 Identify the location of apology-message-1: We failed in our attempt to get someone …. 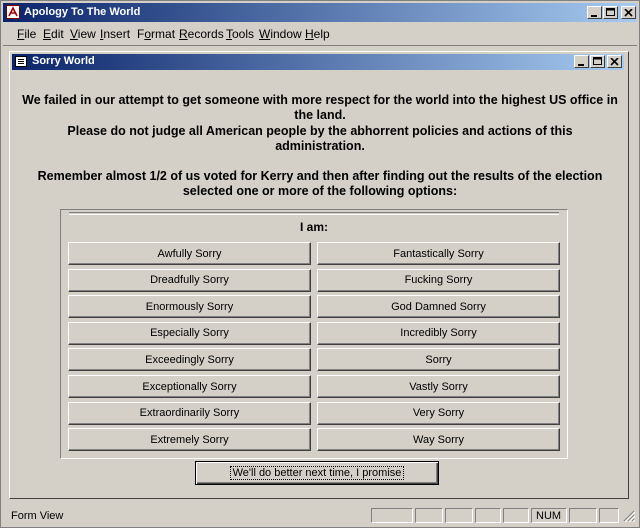
(320, 107).